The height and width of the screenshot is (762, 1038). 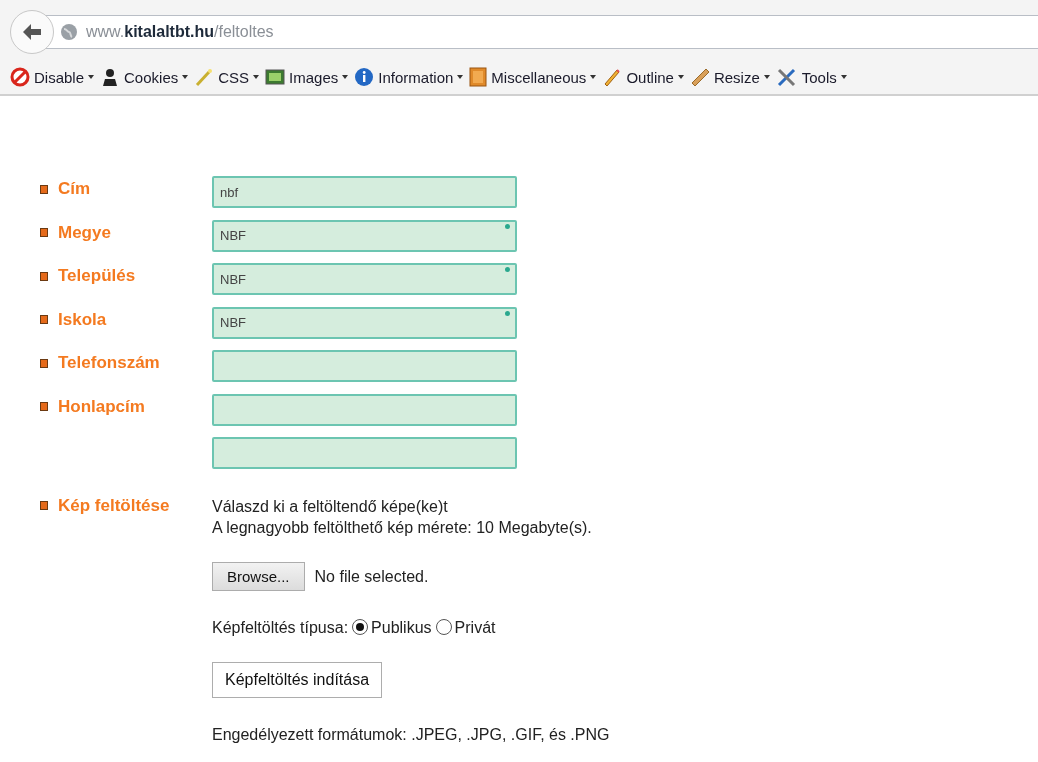 What do you see at coordinates (478, 77) in the screenshot?
I see `book-icon` at bounding box center [478, 77].